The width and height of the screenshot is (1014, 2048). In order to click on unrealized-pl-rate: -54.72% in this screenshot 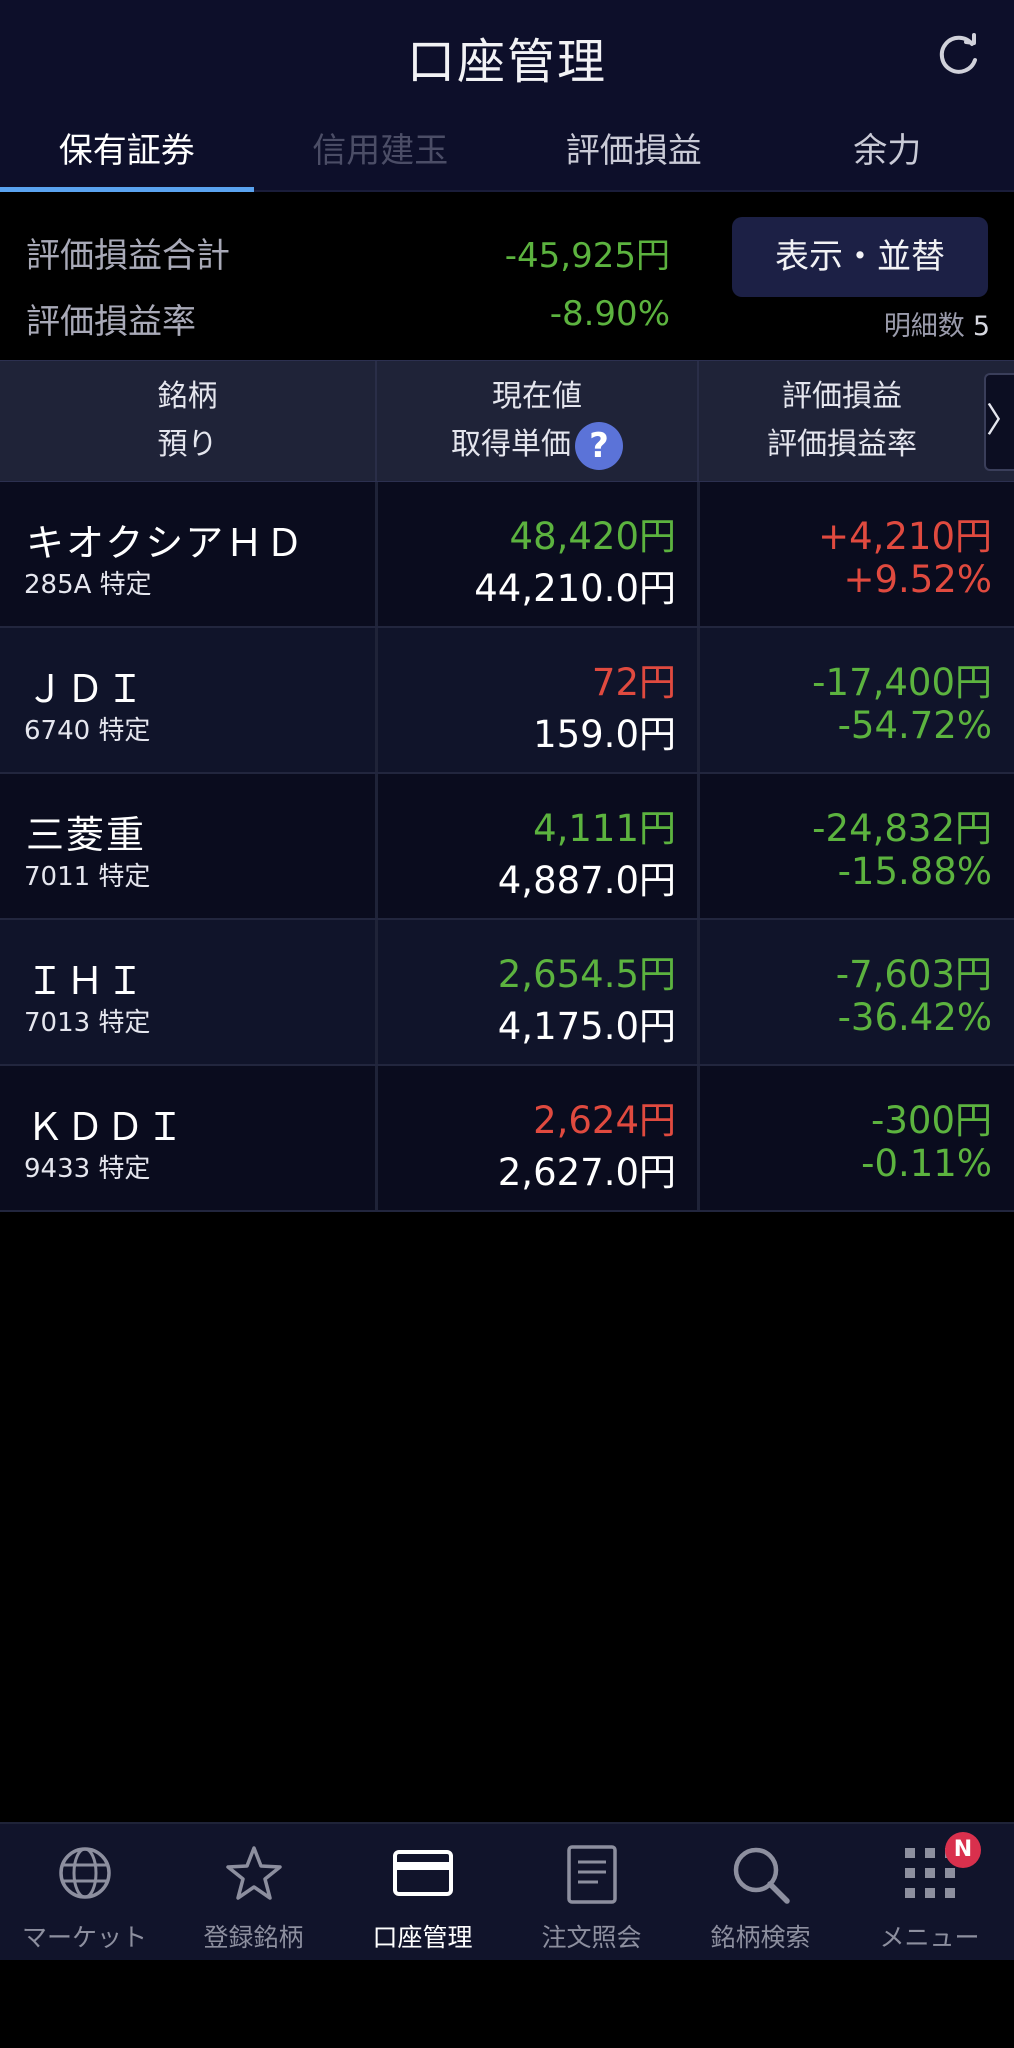, I will do `click(914, 725)`.